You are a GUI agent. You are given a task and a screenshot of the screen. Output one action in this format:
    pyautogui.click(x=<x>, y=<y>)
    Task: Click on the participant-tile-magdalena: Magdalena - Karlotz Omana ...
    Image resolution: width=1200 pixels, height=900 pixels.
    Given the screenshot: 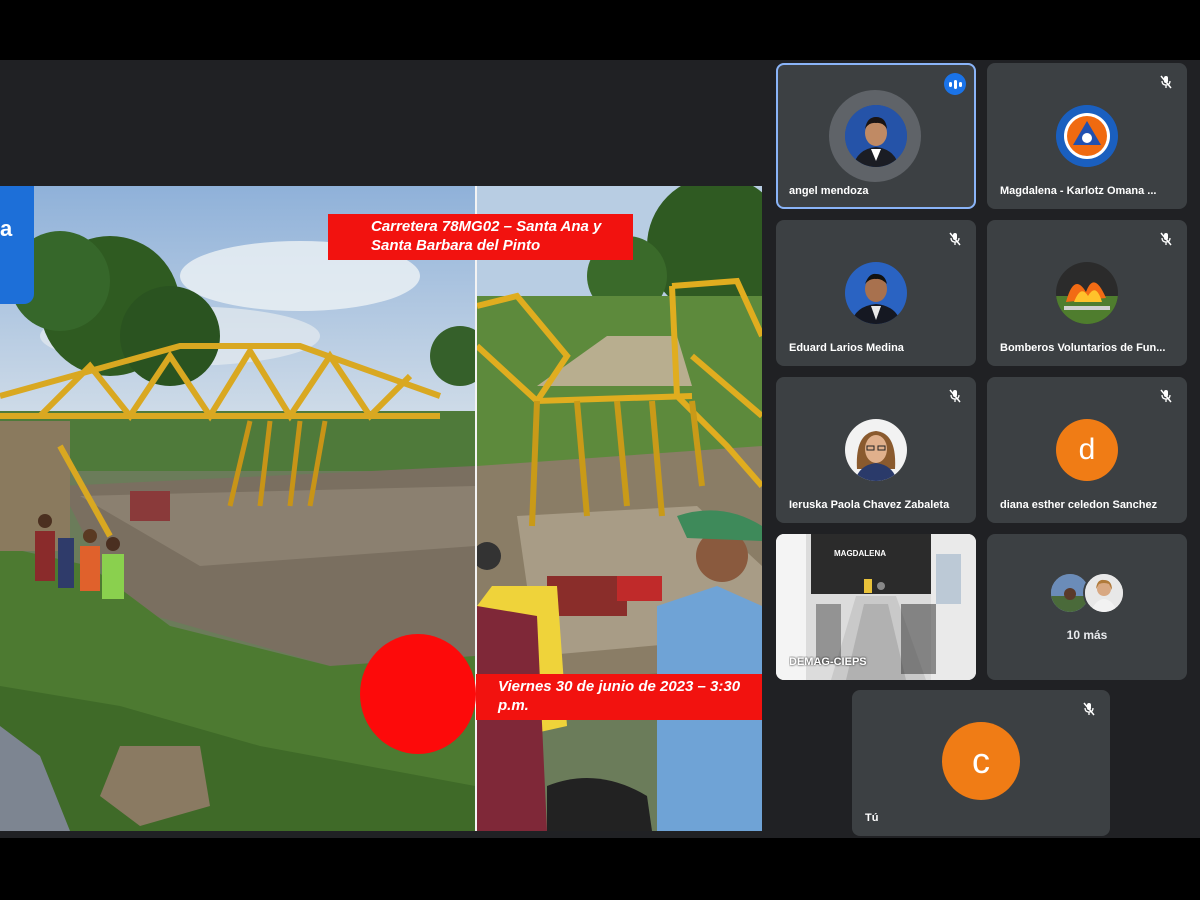 What is the action you would take?
    pyautogui.click(x=1087, y=136)
    